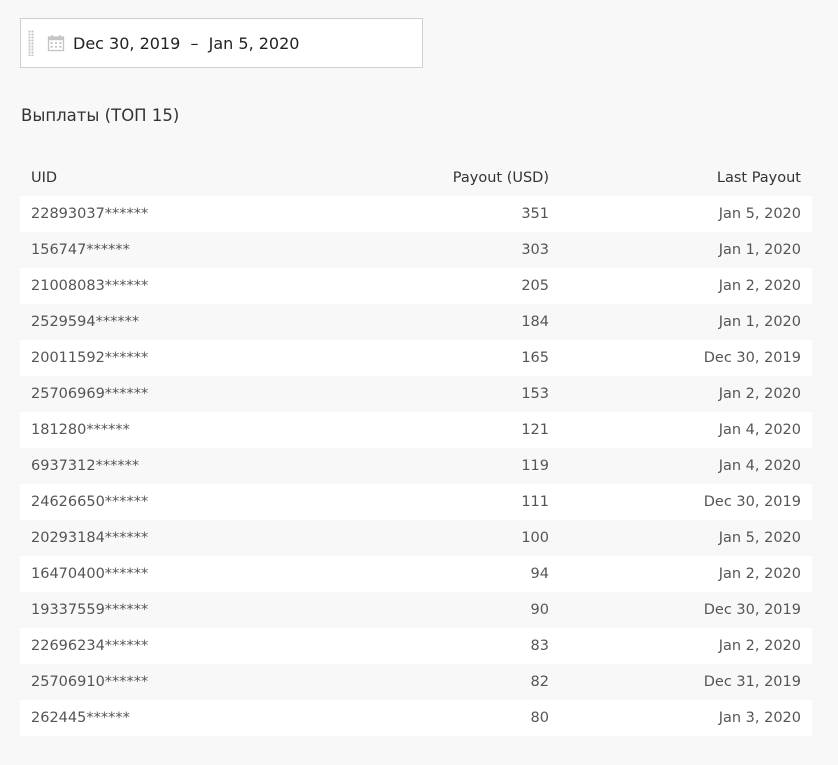 The height and width of the screenshot is (765, 838). What do you see at coordinates (90, 610) in the screenshot?
I see `cell-uid: 19337559******` at bounding box center [90, 610].